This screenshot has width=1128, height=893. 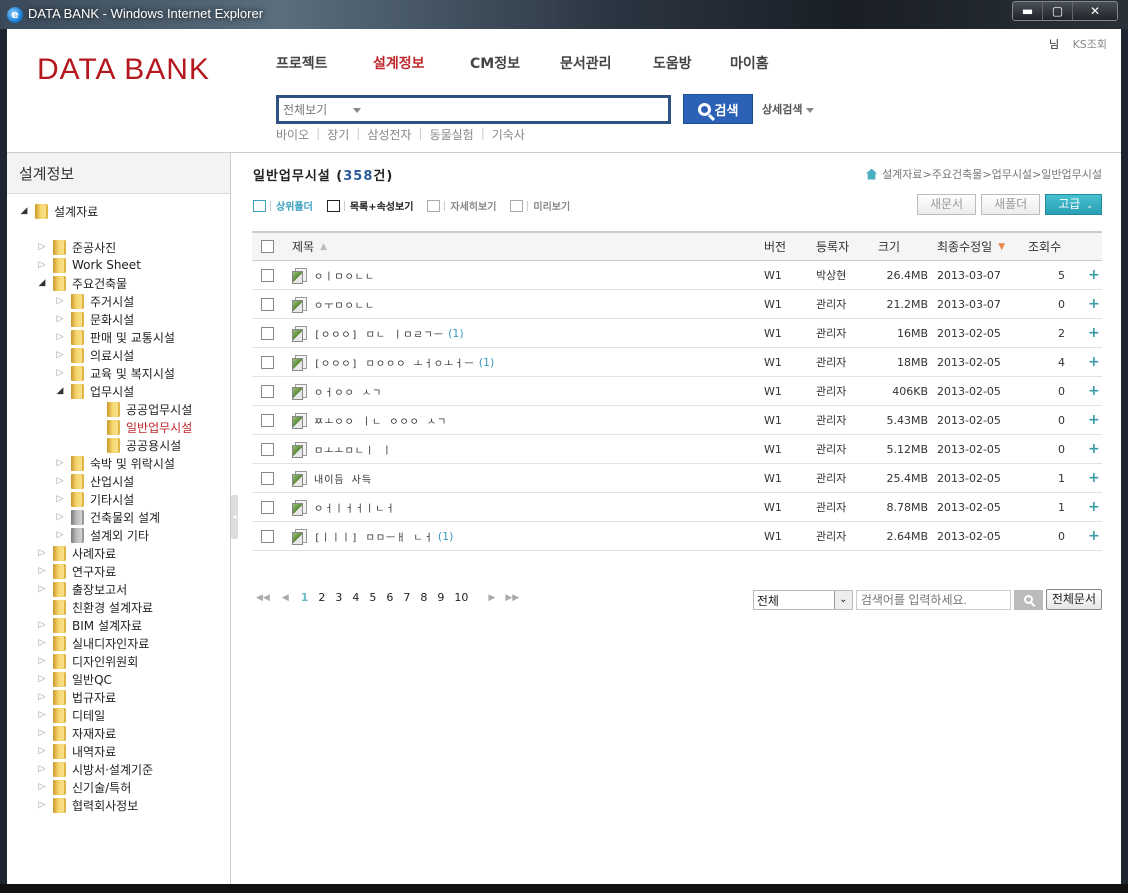 What do you see at coordinates (94, 319) in the screenshot?
I see `tree-node: ▷ 문화시설` at bounding box center [94, 319].